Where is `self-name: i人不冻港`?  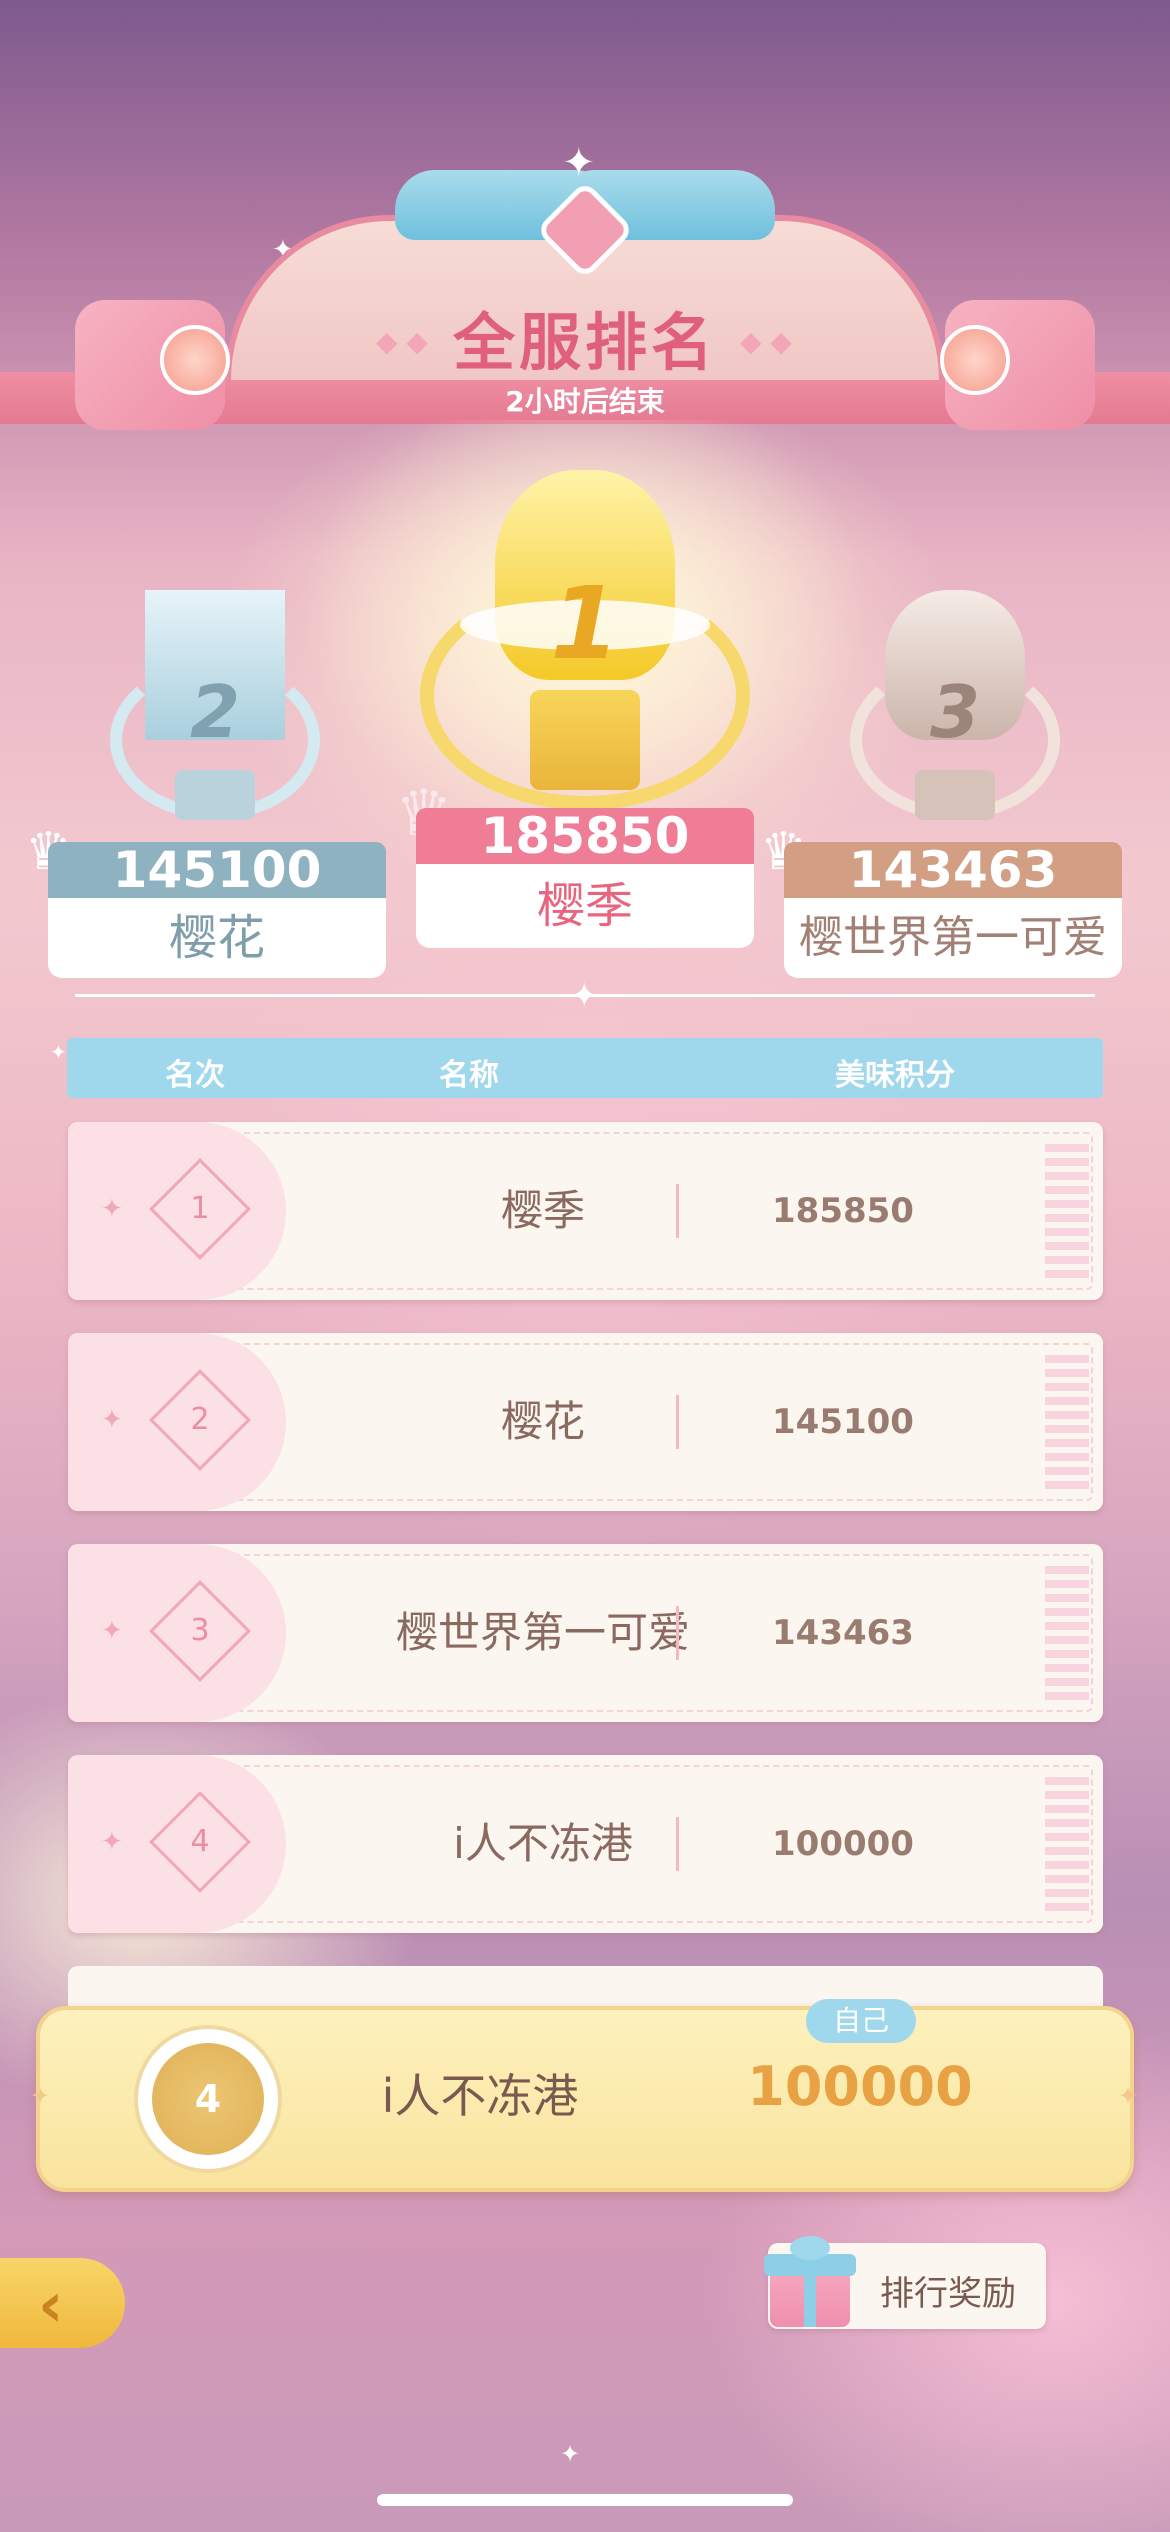 self-name: i人不冻港 is located at coordinates (480, 2096).